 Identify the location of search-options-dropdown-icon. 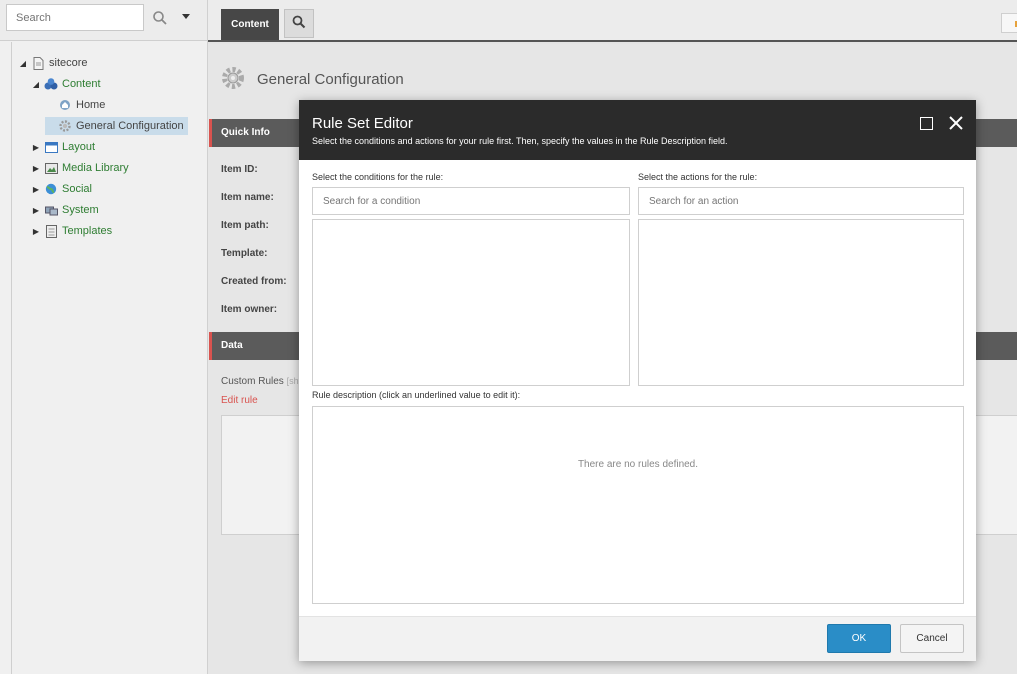
(186, 16).